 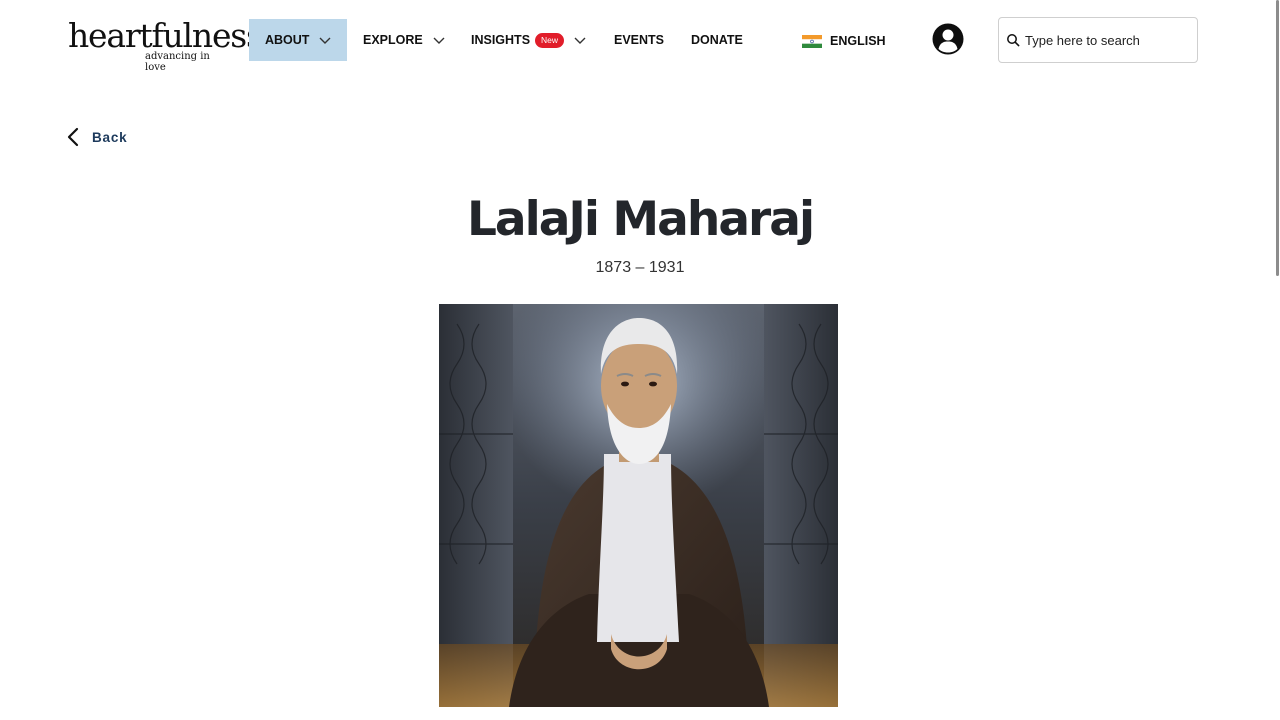 I want to click on nav-insights: INSIGHTS New, so click(x=529, y=40).